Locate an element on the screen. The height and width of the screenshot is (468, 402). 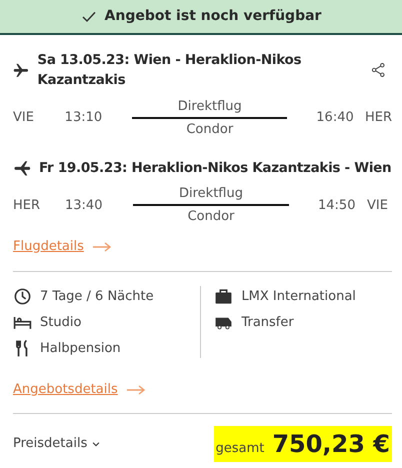
feature-text: Halbpension is located at coordinates (80, 349).